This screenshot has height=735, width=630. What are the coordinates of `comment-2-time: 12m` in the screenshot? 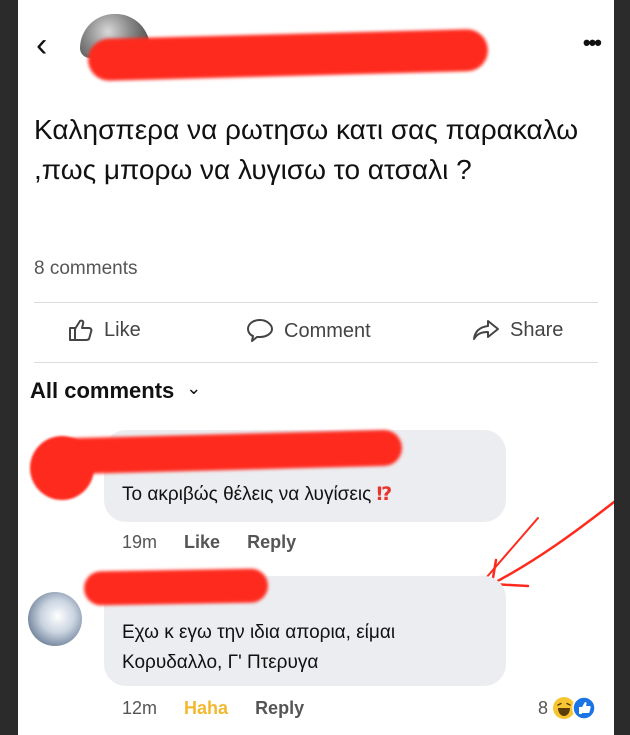 It's located at (140, 708).